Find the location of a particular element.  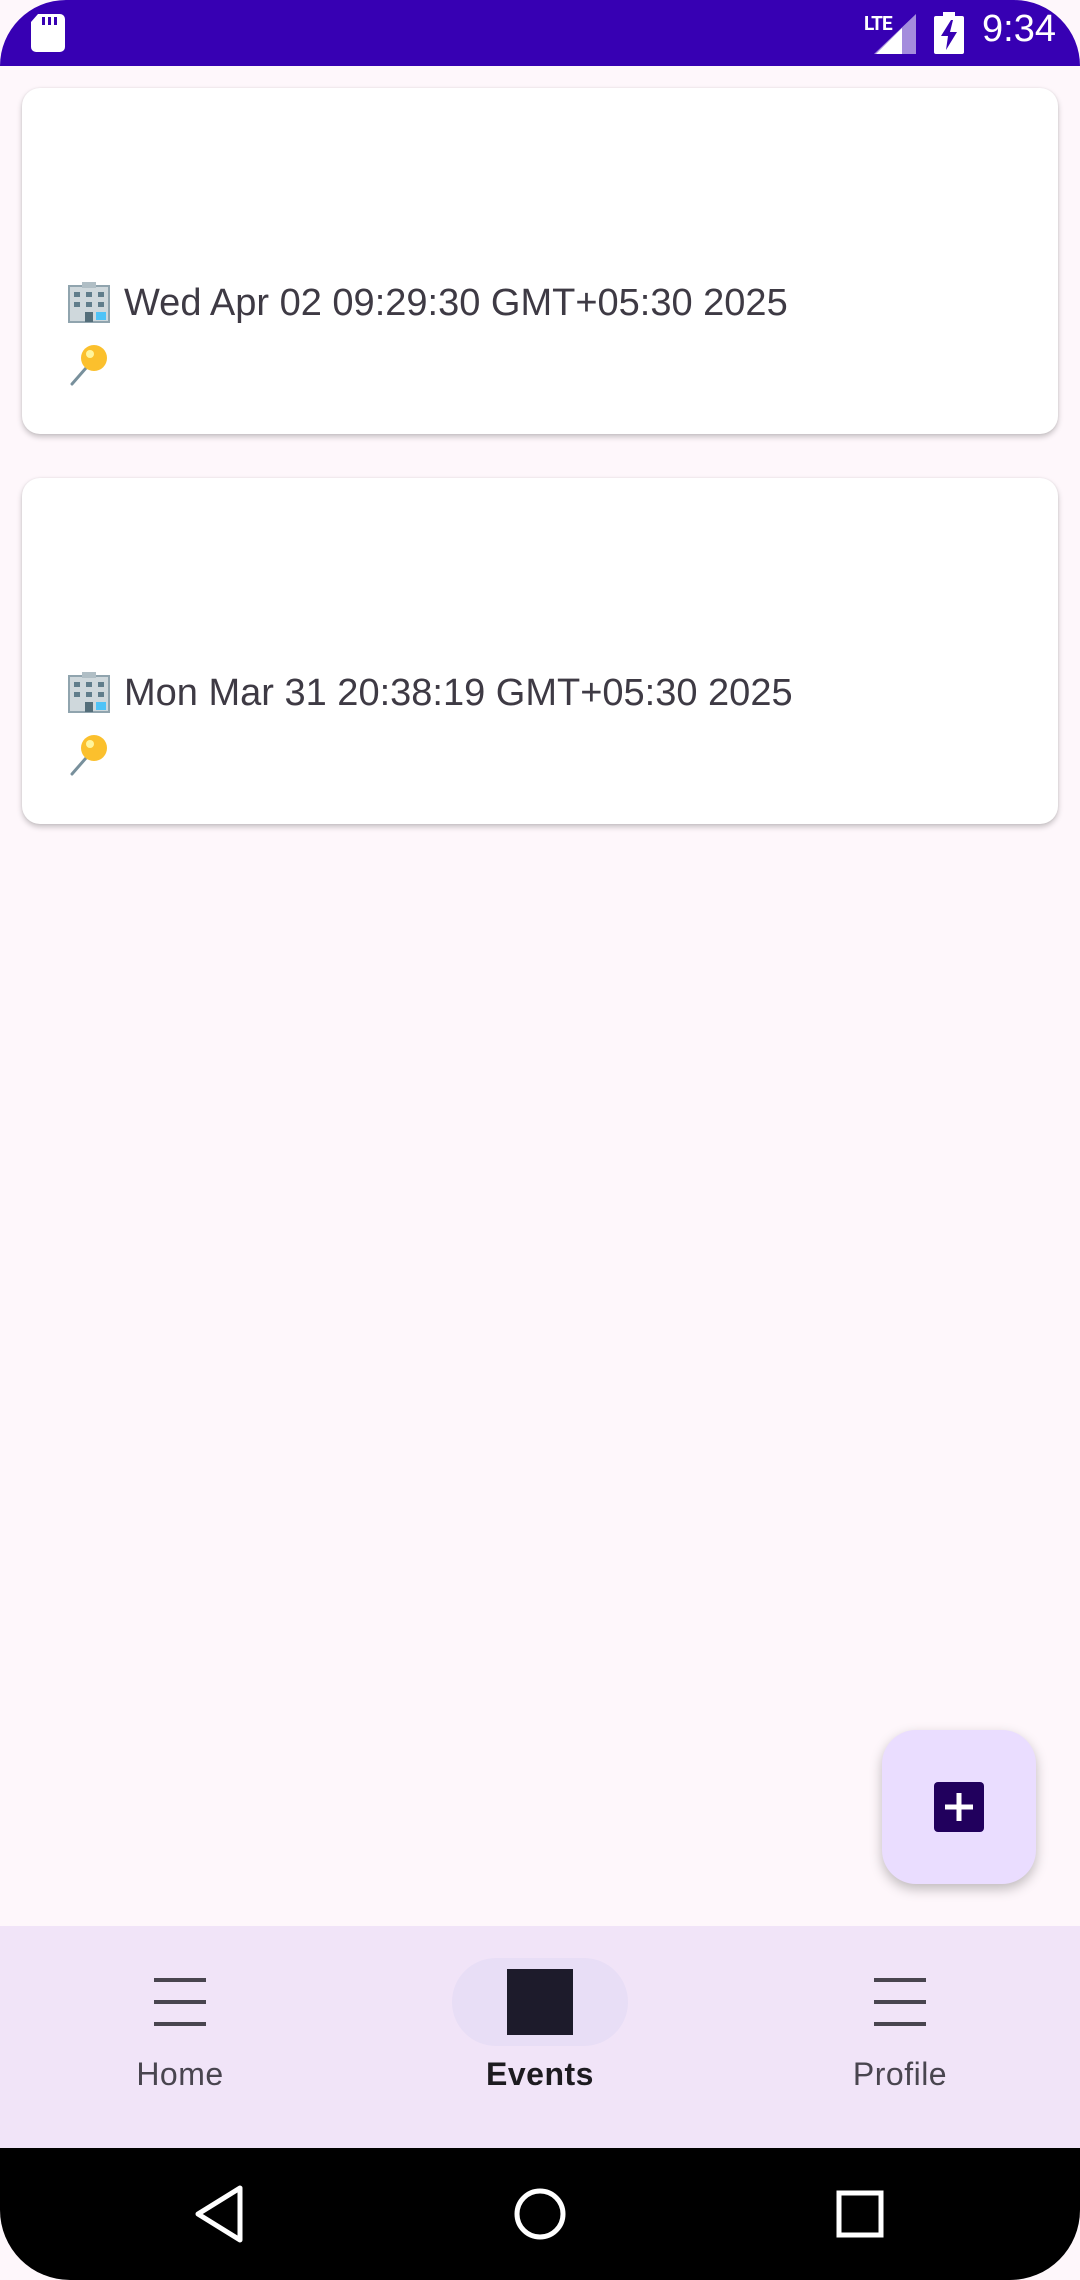

nav-item-home: Home is located at coordinates (180, 2037).